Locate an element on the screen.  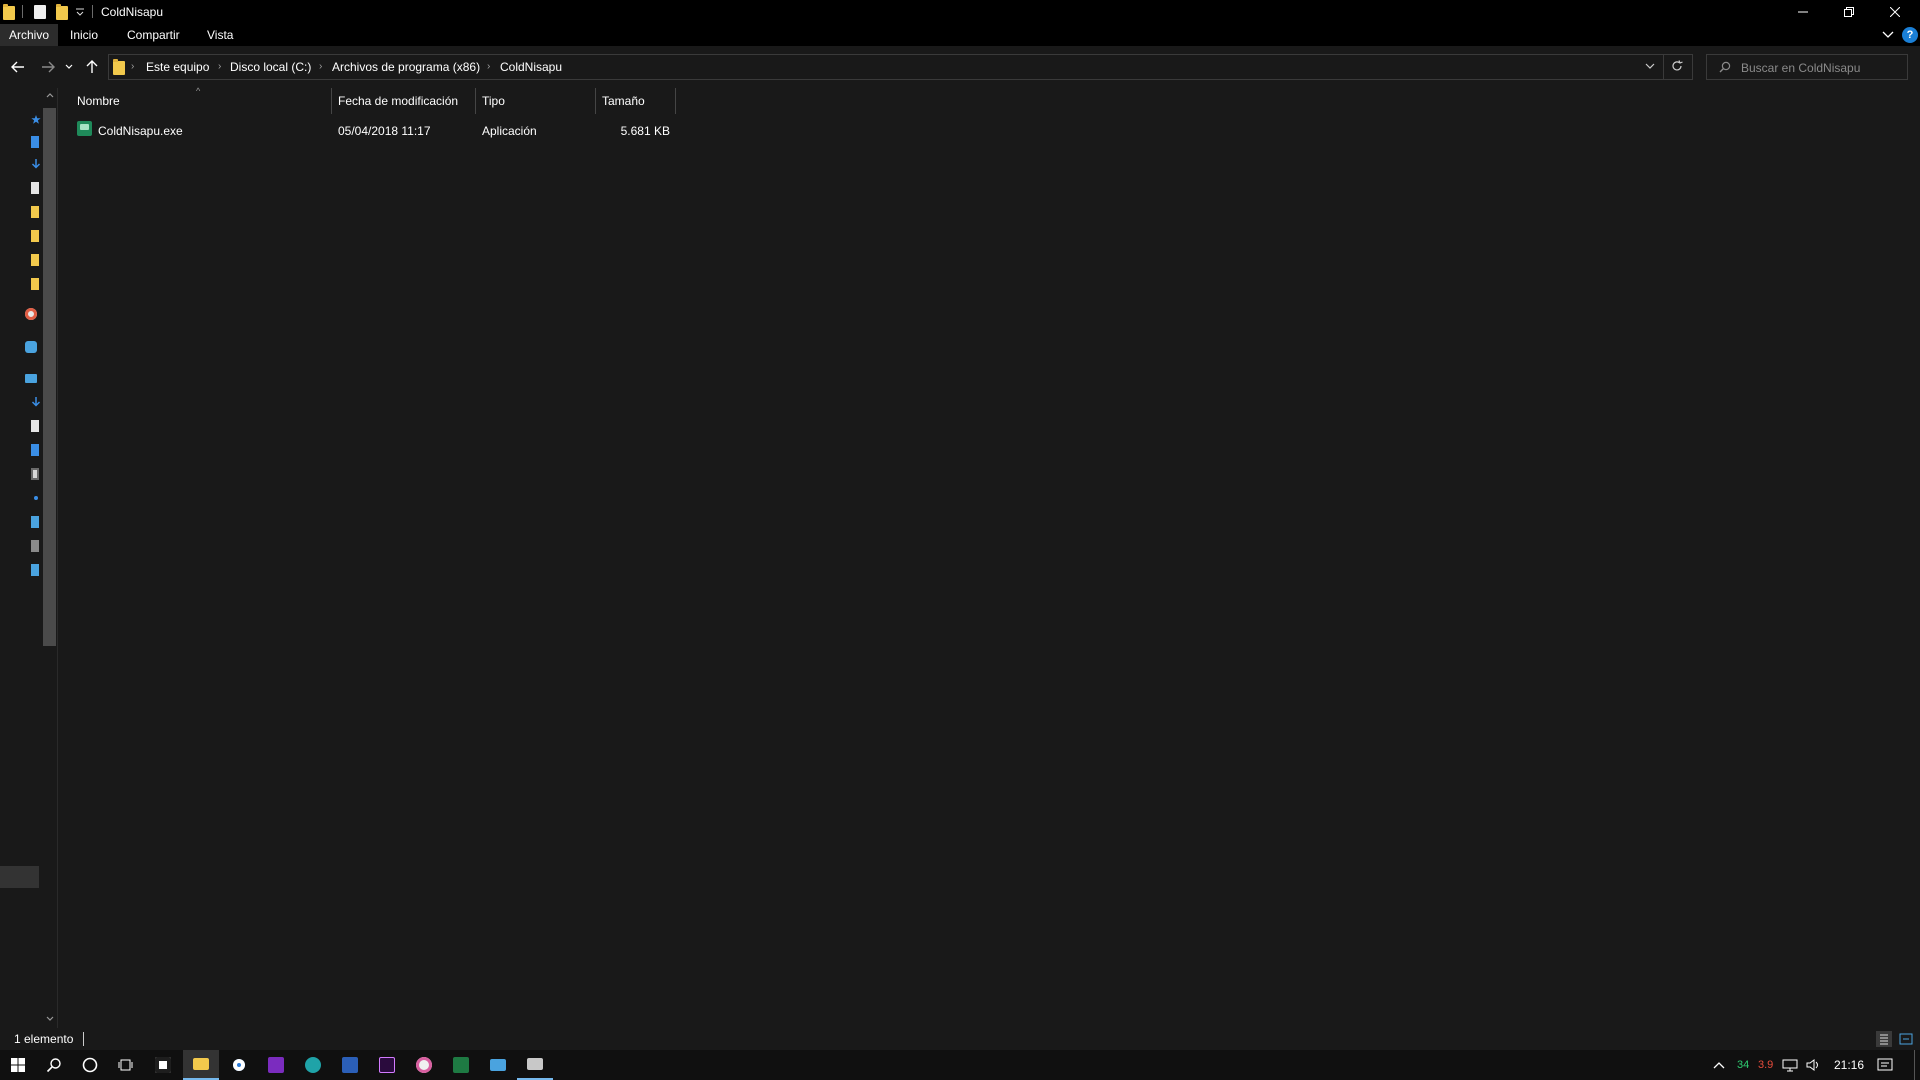
itunes-icon is located at coordinates (424, 1065).